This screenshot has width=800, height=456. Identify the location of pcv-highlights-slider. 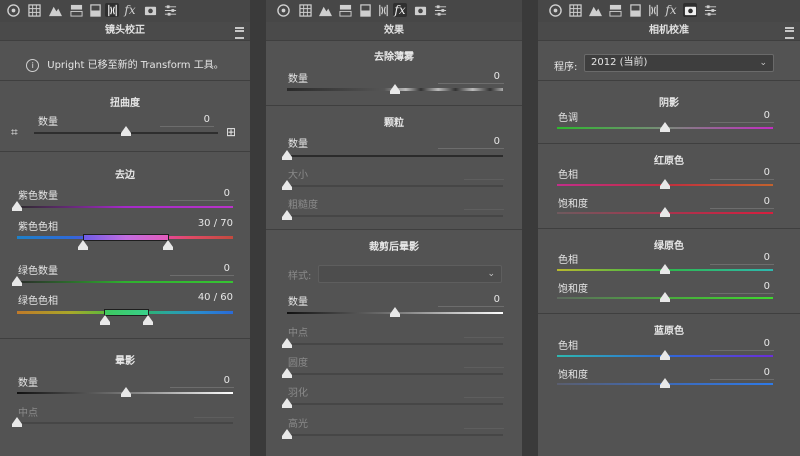
(395, 435).